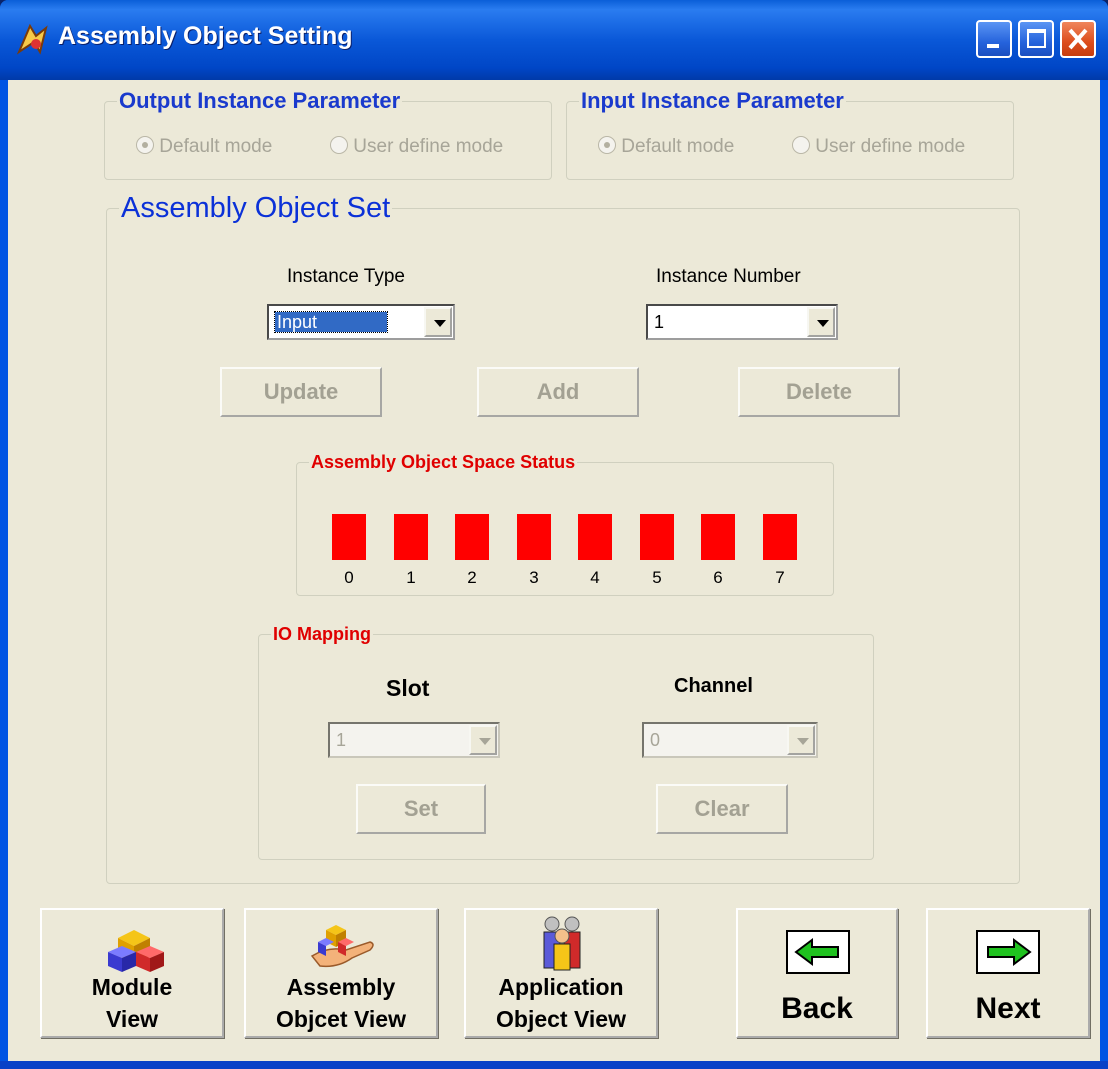 This screenshot has height=1069, width=1108. What do you see at coordinates (1008, 1008) in the screenshot?
I see `next-label: Next` at bounding box center [1008, 1008].